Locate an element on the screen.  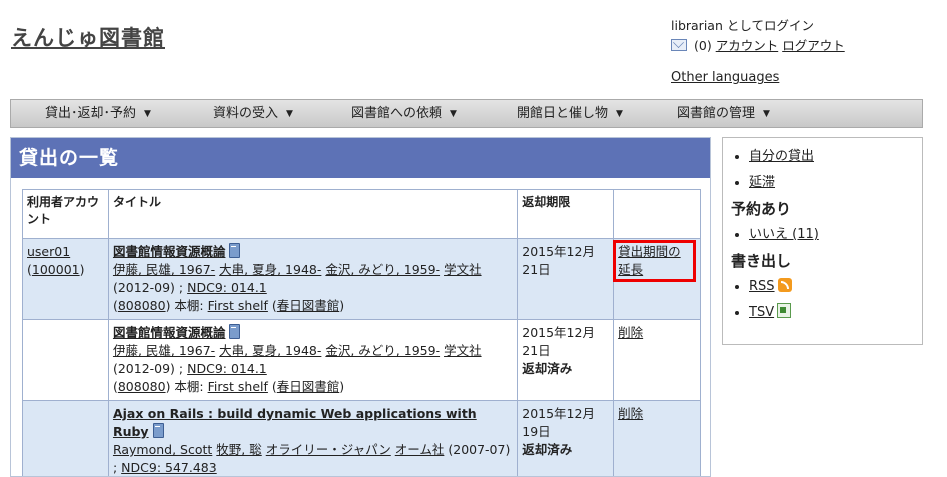
export-heading: 書き出し is located at coordinates (761, 261).